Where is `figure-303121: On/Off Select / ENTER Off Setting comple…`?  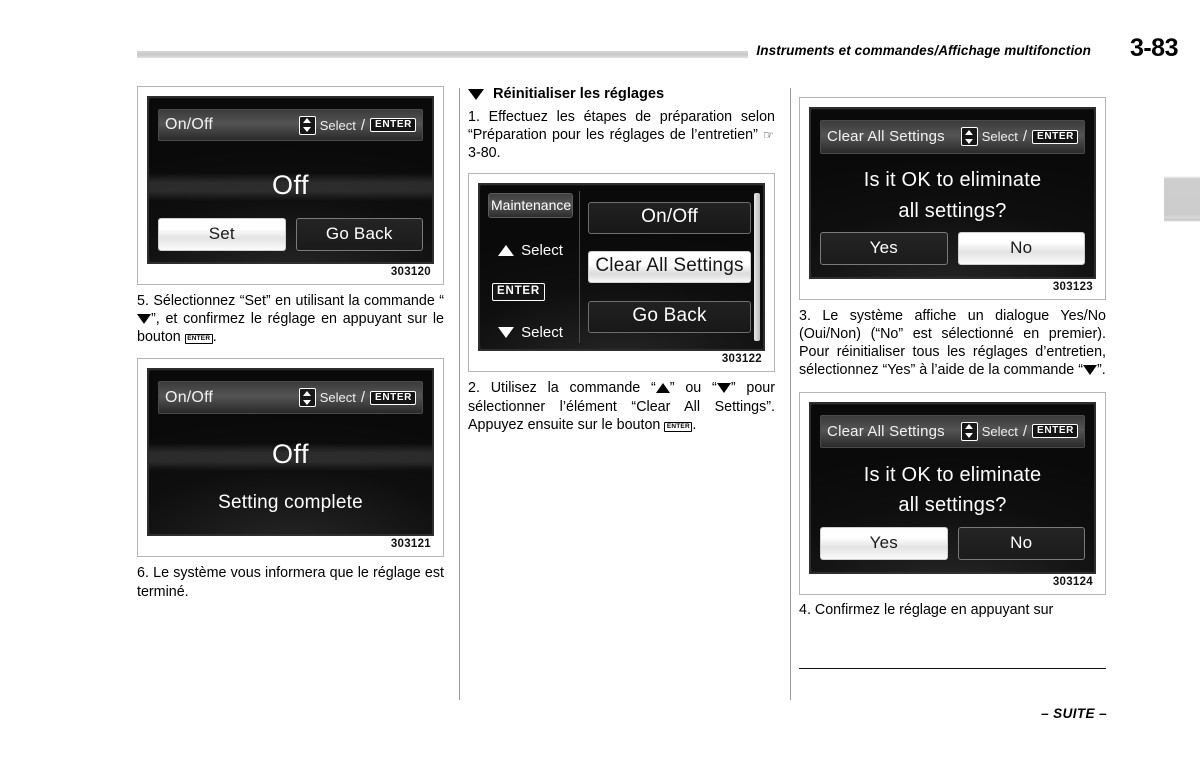
figure-303121: On/Off Select / ENTER Off Setting comple… is located at coordinates (290, 458).